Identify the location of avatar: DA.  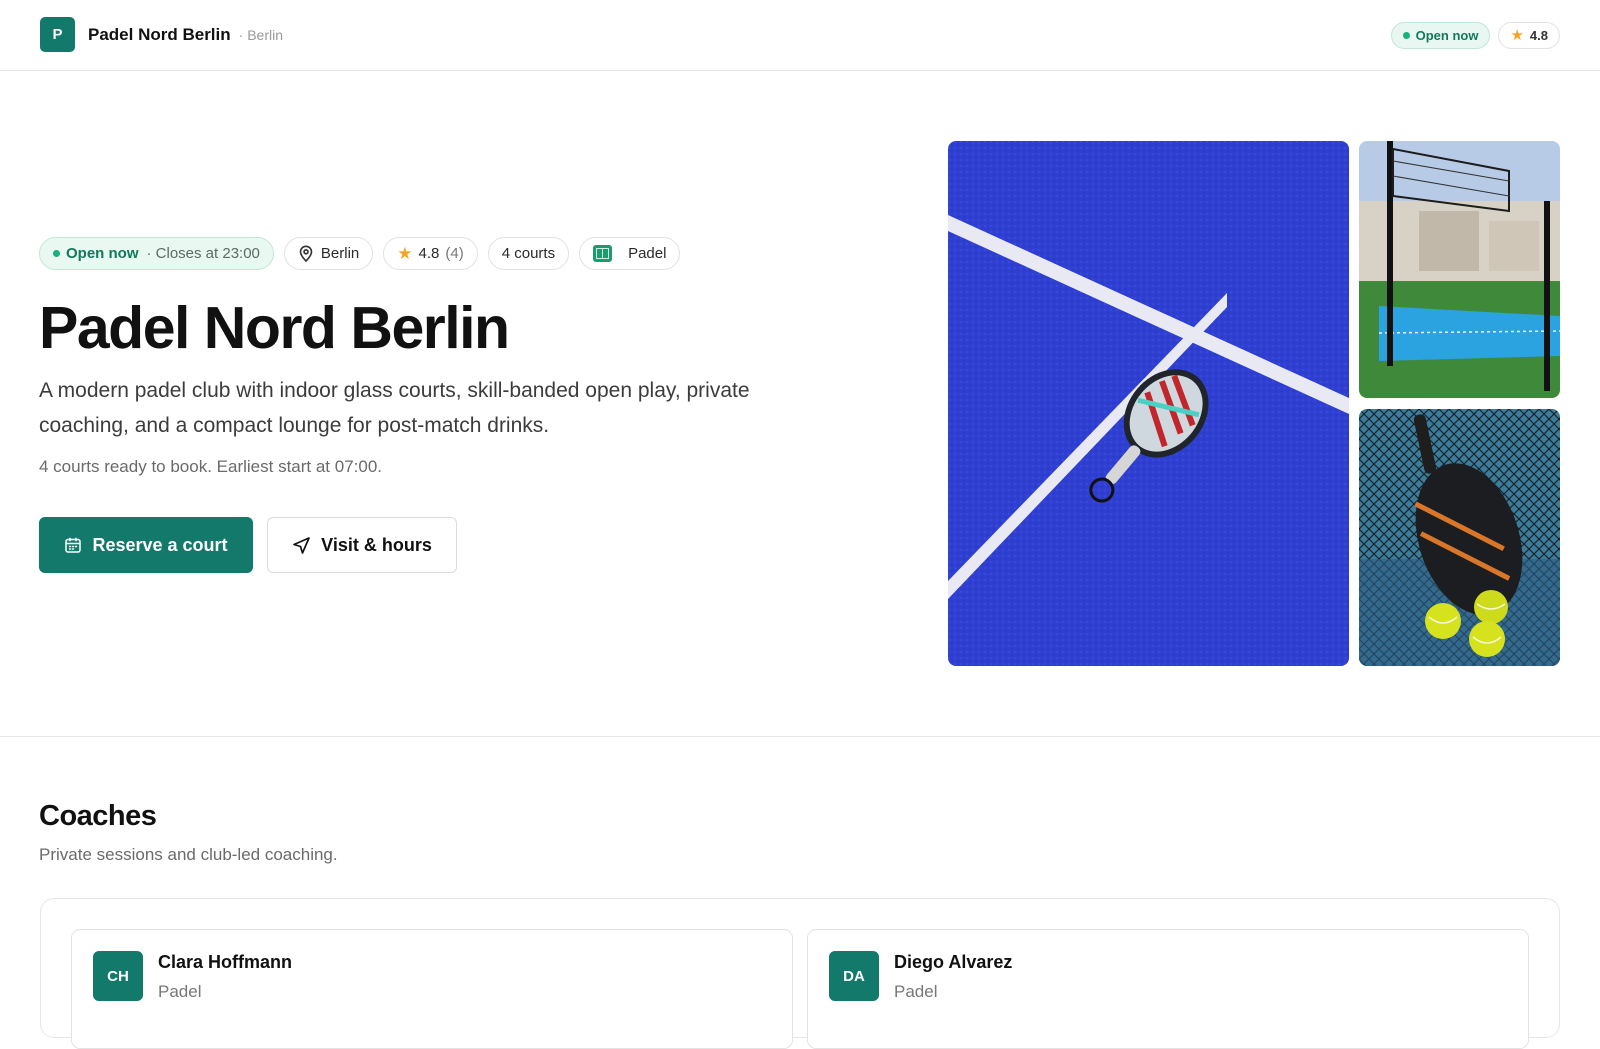
(854, 976).